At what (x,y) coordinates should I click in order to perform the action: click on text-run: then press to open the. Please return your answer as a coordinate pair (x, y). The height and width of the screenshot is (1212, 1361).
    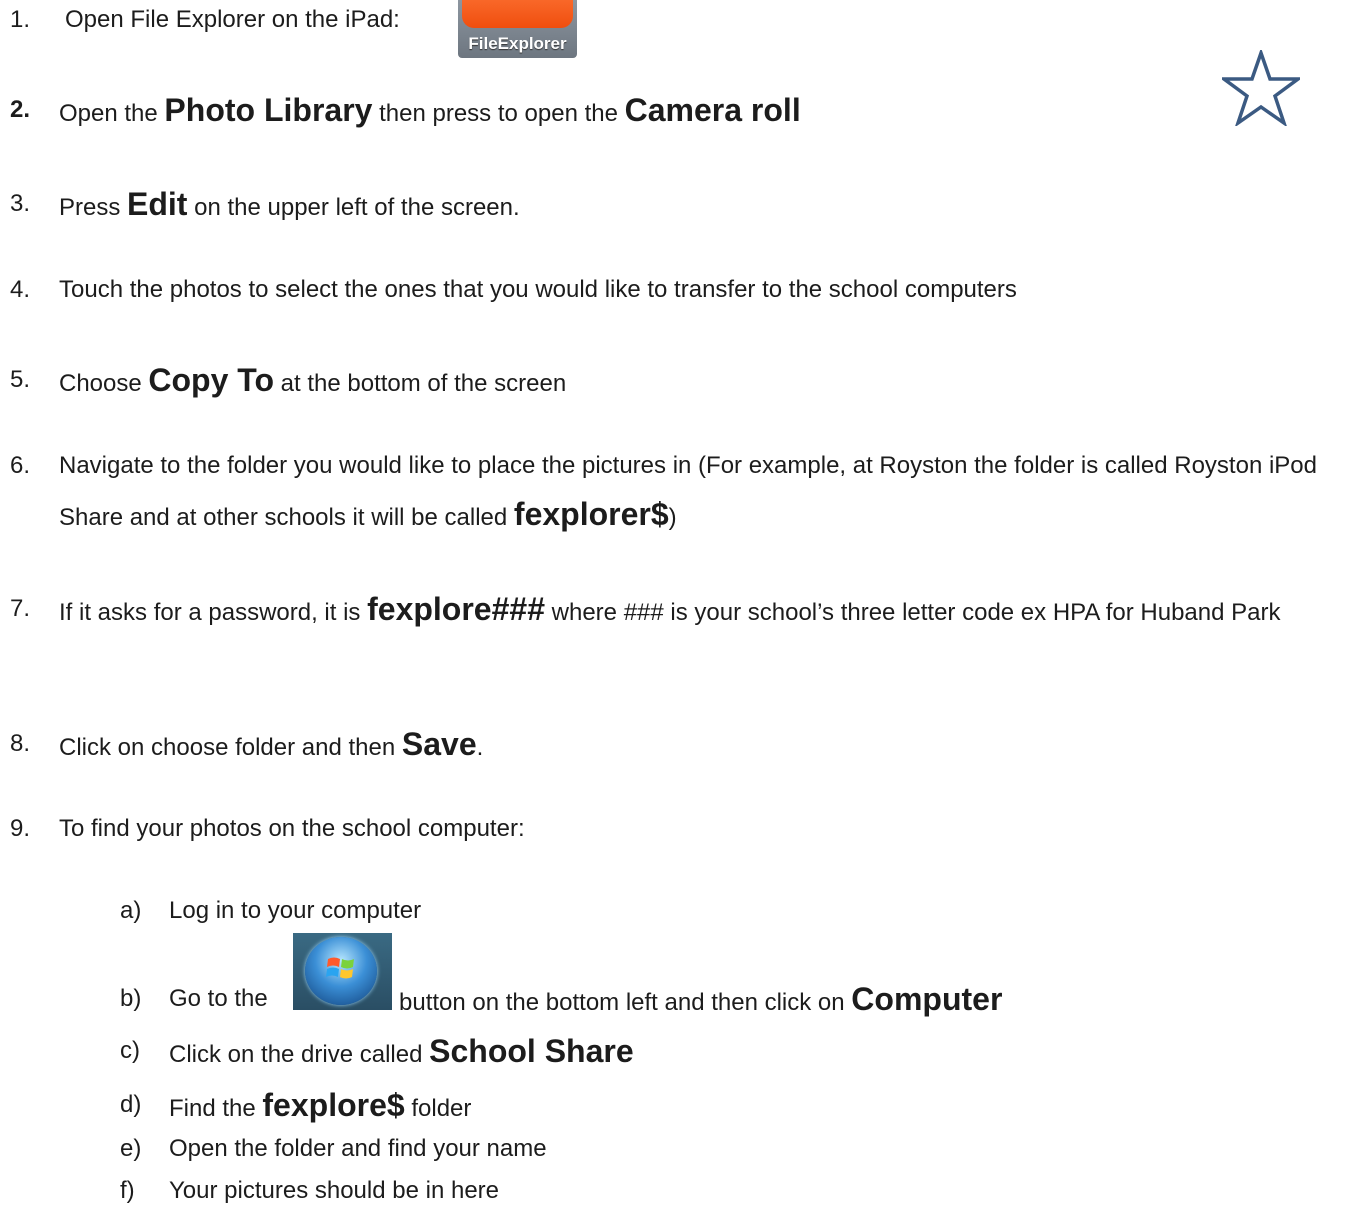
    Looking at the image, I should click on (498, 113).